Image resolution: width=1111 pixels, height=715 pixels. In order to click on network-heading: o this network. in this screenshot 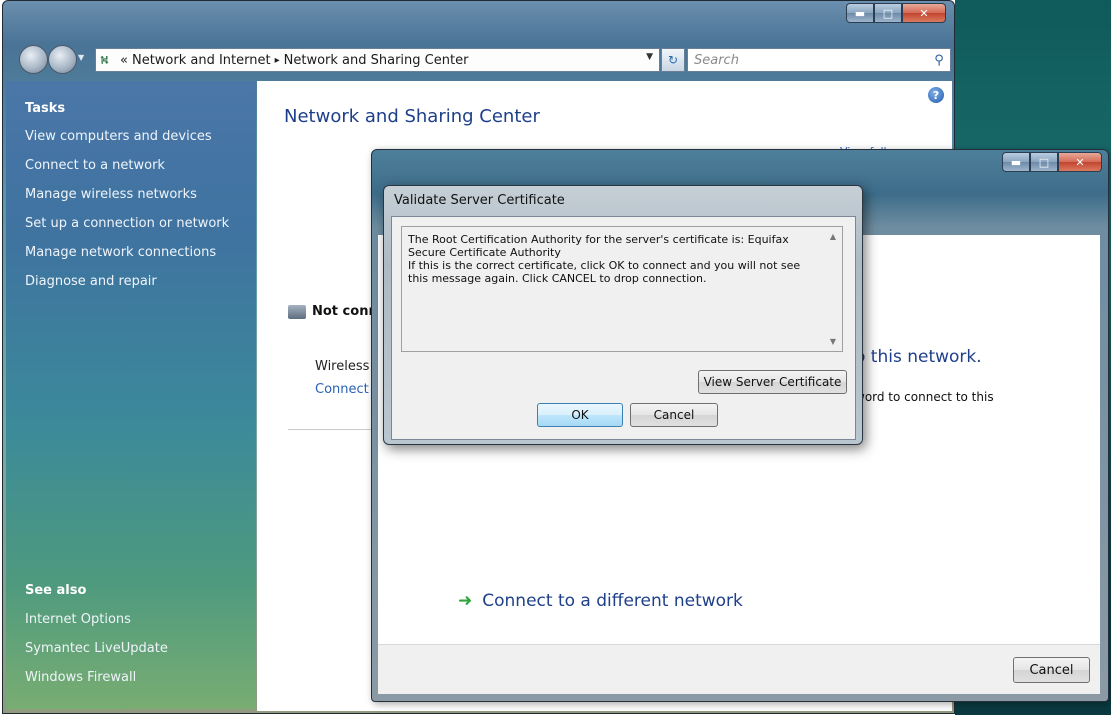, I will do `click(918, 357)`.